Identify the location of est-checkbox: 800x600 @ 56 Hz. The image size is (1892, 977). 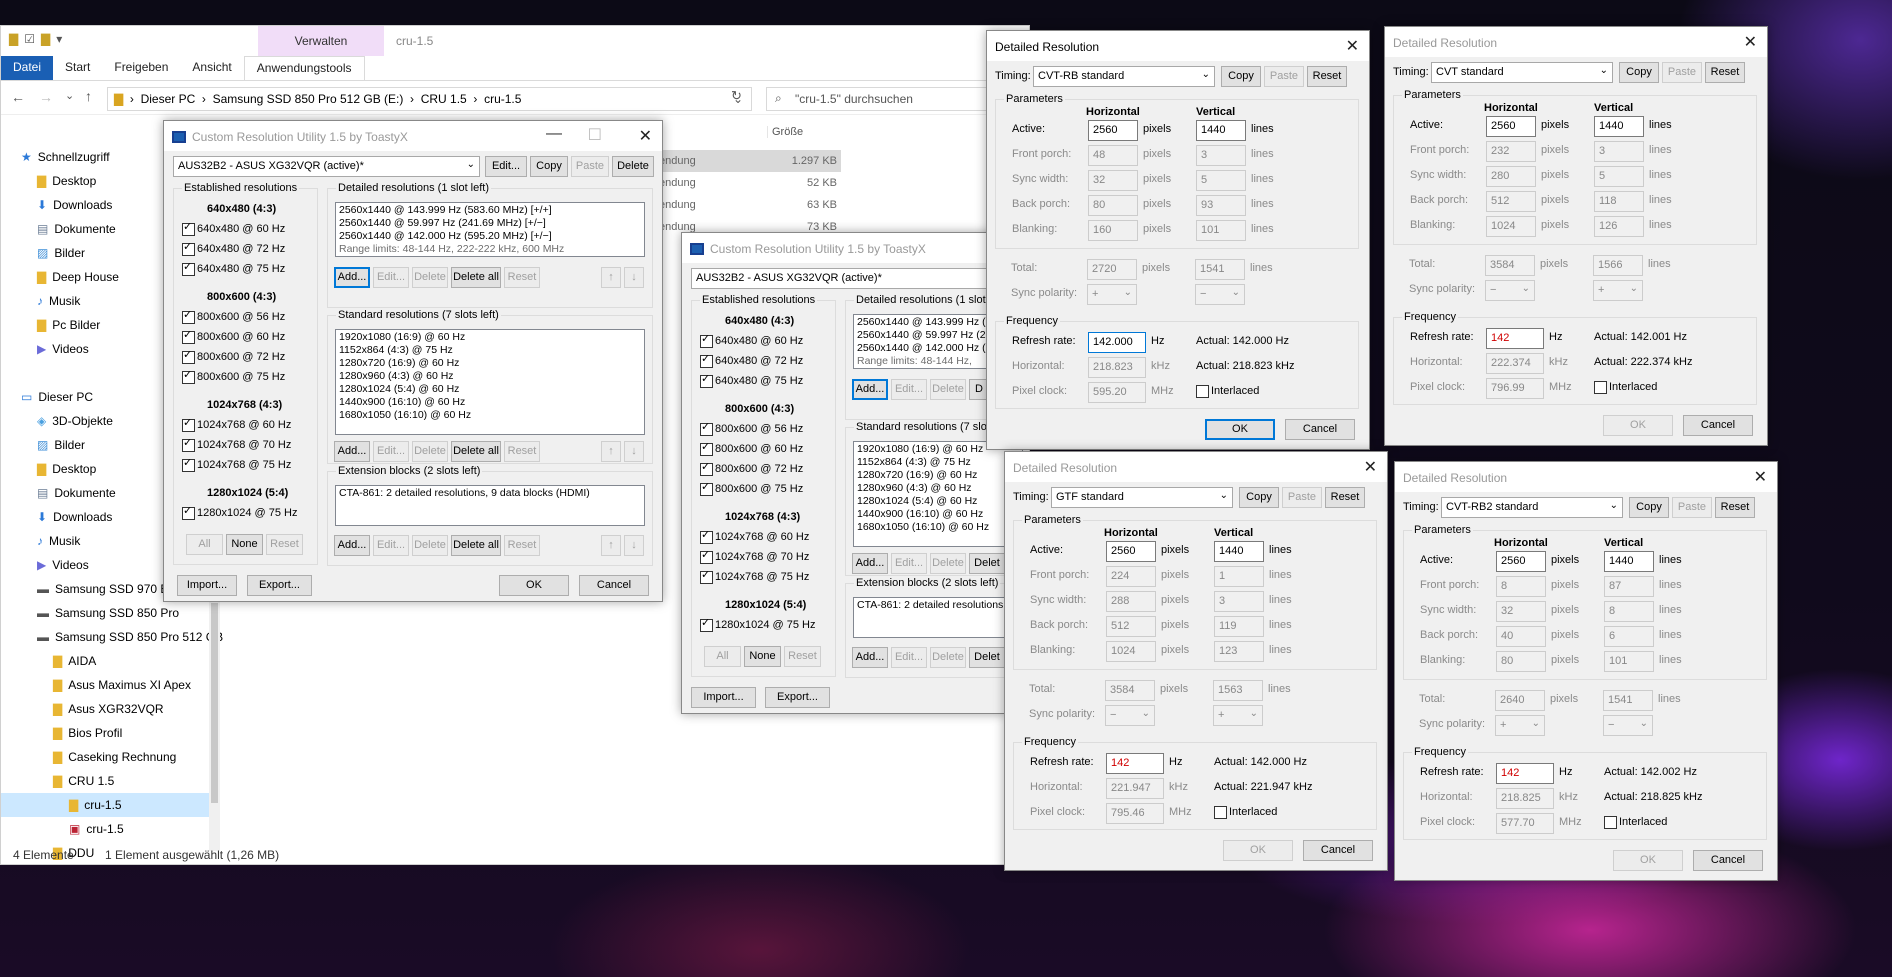
(233, 316).